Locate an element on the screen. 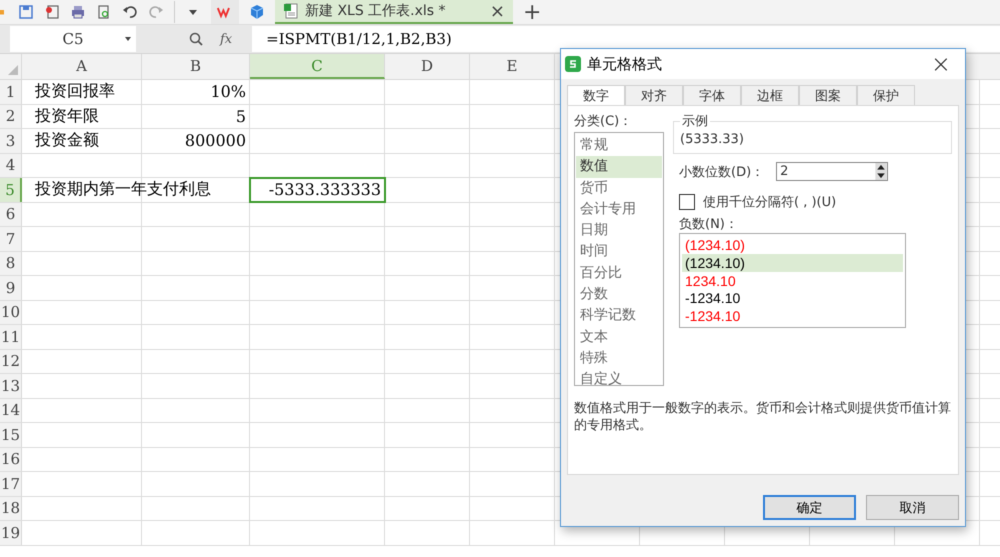 Image resolution: width=1000 pixels, height=557 pixels. corner-triangle-icon is located at coordinates (13, 70).